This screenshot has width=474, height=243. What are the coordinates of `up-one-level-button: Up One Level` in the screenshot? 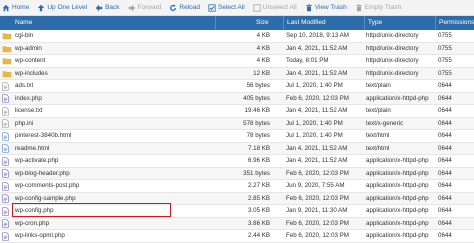 It's located at (62, 8).